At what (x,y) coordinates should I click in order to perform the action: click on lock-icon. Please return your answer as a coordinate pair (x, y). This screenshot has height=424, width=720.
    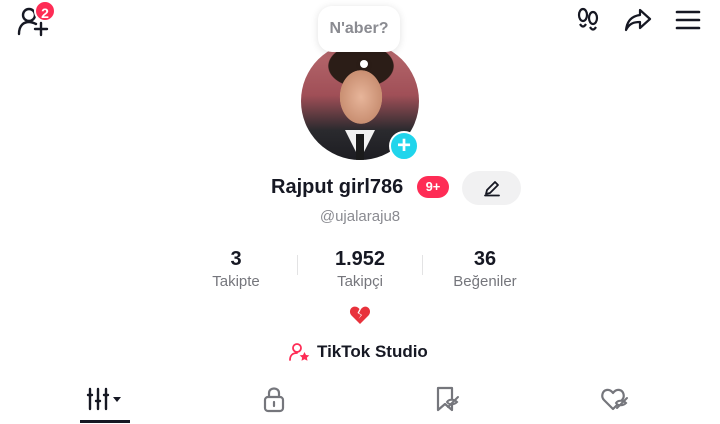
    Looking at the image, I should click on (274, 400).